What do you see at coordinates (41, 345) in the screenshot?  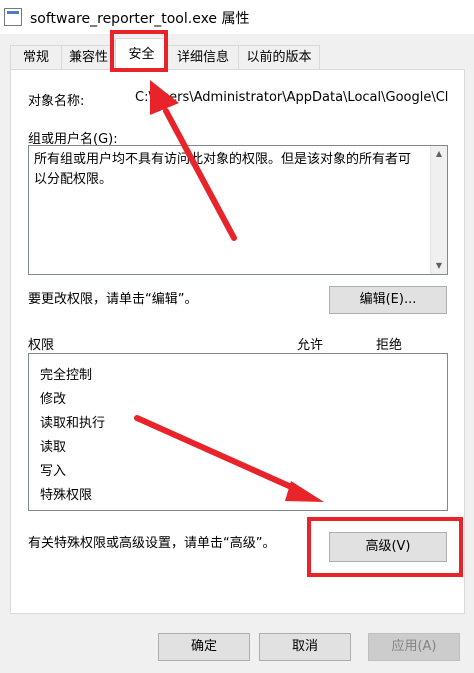 I see `permissions-header: 权限` at bounding box center [41, 345].